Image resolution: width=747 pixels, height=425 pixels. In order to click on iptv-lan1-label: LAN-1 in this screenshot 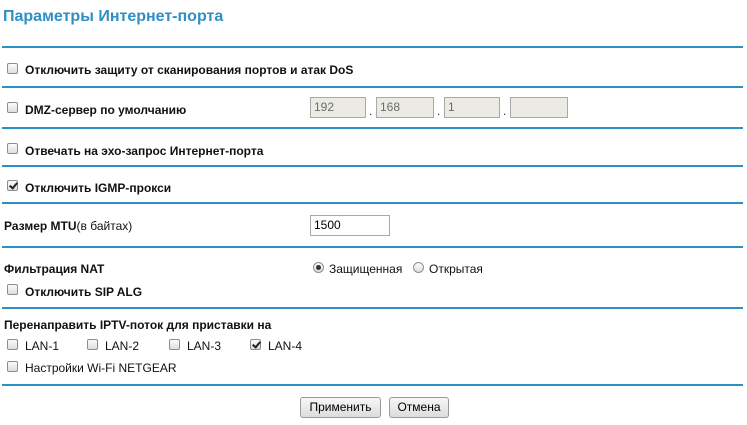, I will do `click(42, 346)`.